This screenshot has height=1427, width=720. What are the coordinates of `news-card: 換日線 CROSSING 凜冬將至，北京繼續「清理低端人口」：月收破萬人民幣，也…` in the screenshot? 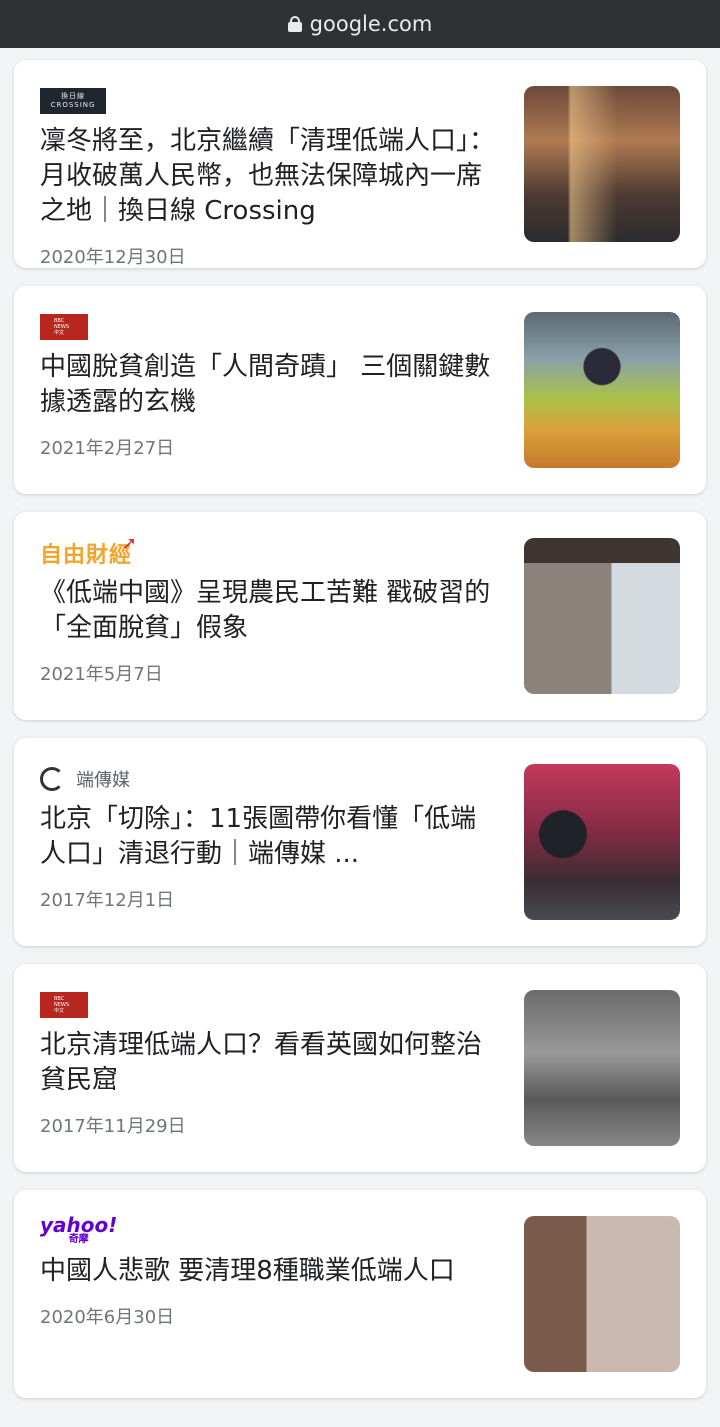 It's located at (360, 164).